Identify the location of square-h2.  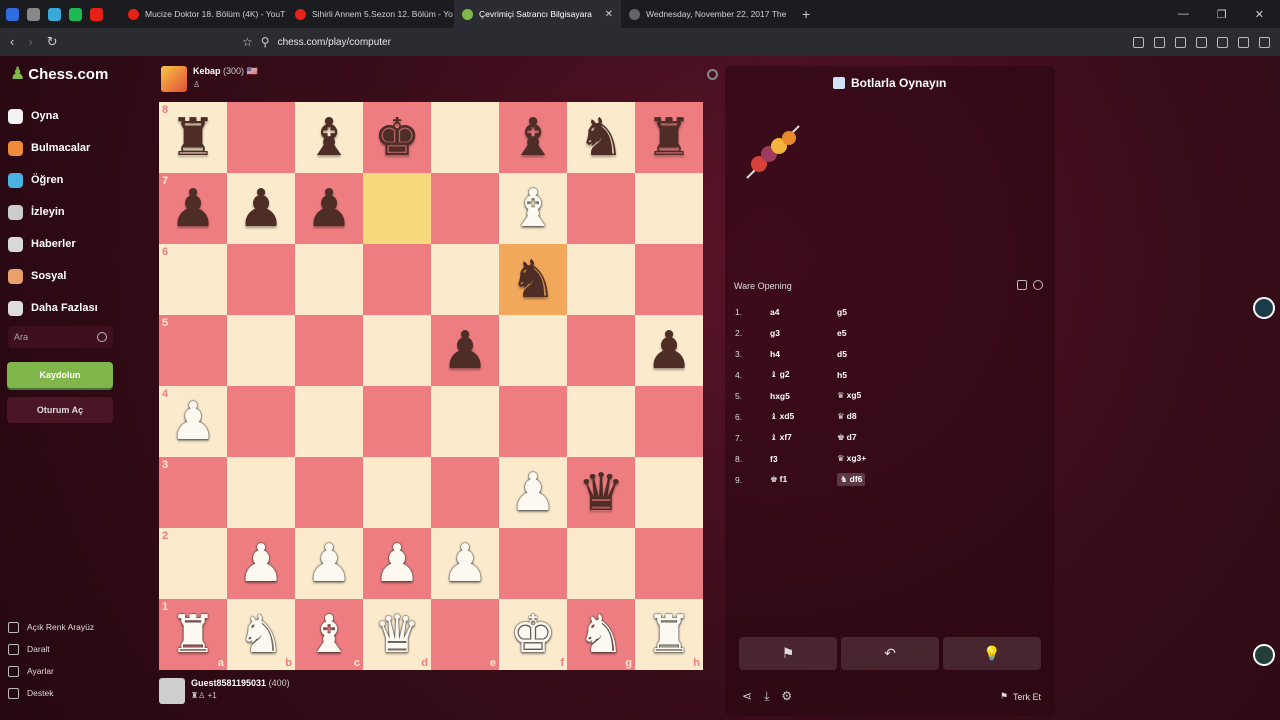
(669, 563).